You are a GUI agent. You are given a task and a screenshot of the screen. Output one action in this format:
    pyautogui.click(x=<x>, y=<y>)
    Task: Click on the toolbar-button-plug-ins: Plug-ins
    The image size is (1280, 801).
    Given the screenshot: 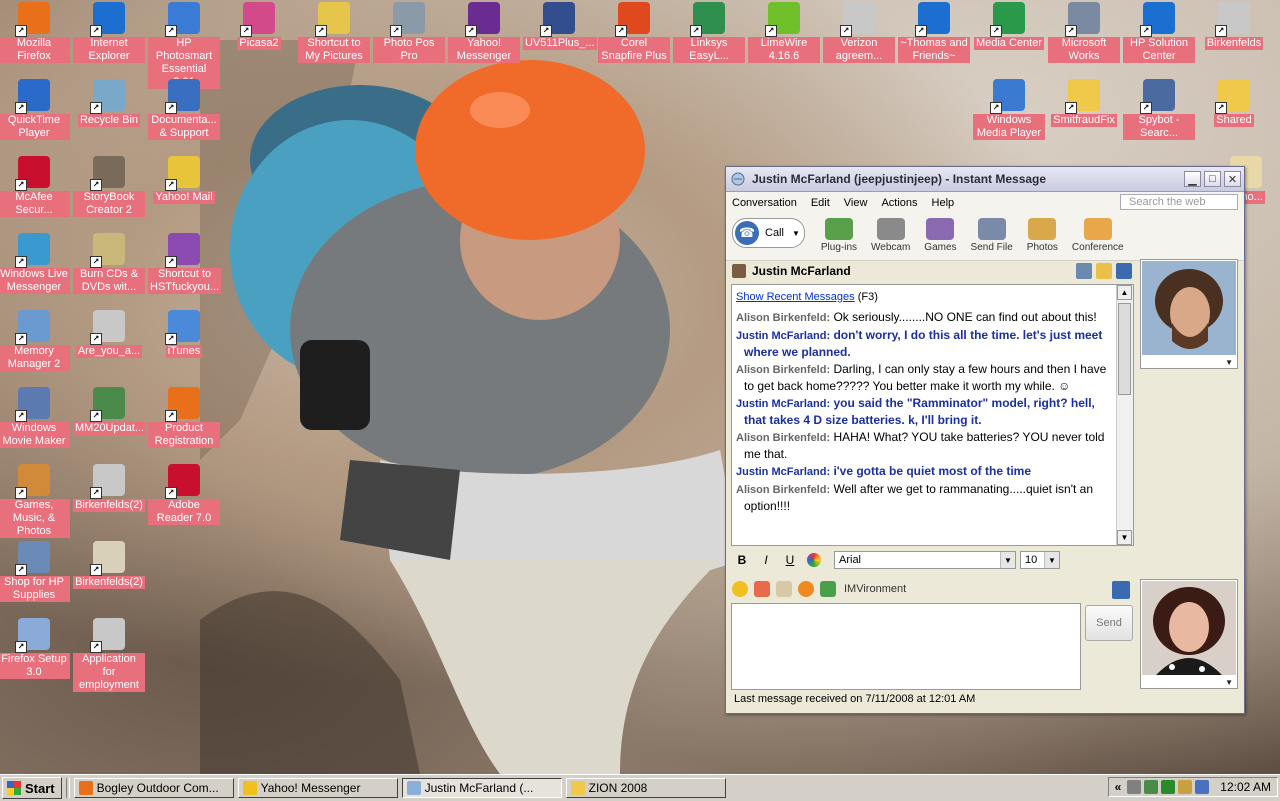 What is the action you would take?
    pyautogui.click(x=839, y=235)
    